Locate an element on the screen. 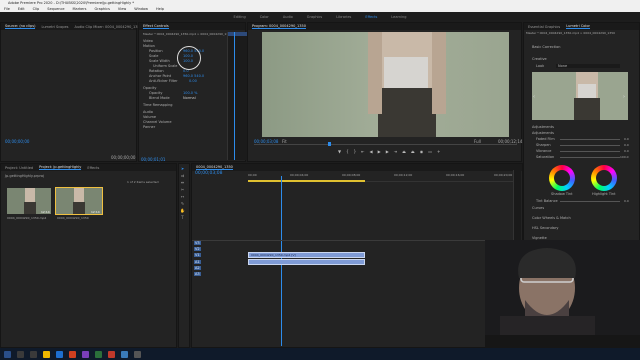 The width and height of the screenshot is (640, 360). file-explorer-icon is located at coordinates (46, 354).